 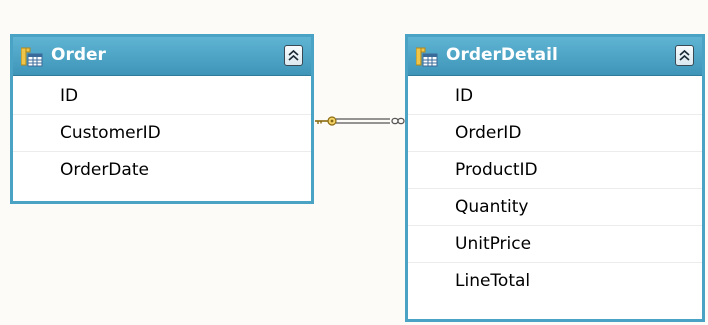 What do you see at coordinates (555, 244) in the screenshot?
I see `column-row: UnitPrice` at bounding box center [555, 244].